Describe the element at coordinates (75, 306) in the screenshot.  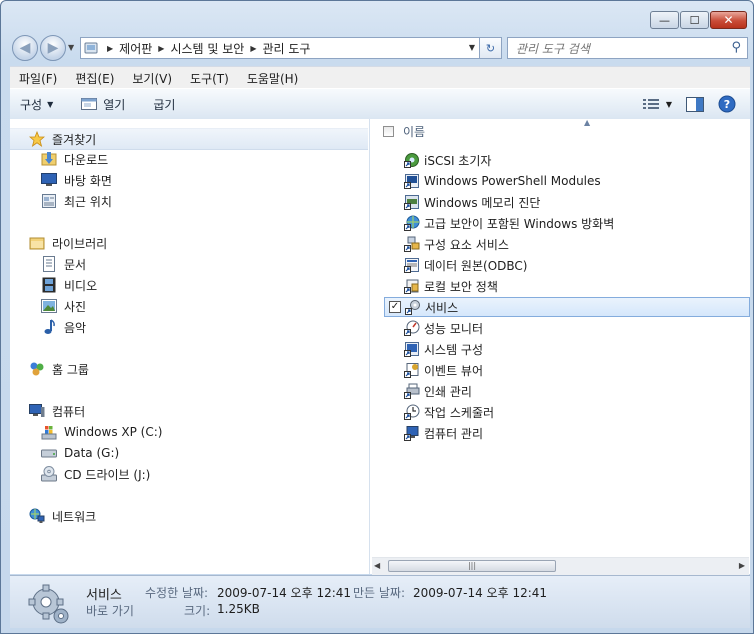
I see `sidebar-item-label: 사진` at that location.